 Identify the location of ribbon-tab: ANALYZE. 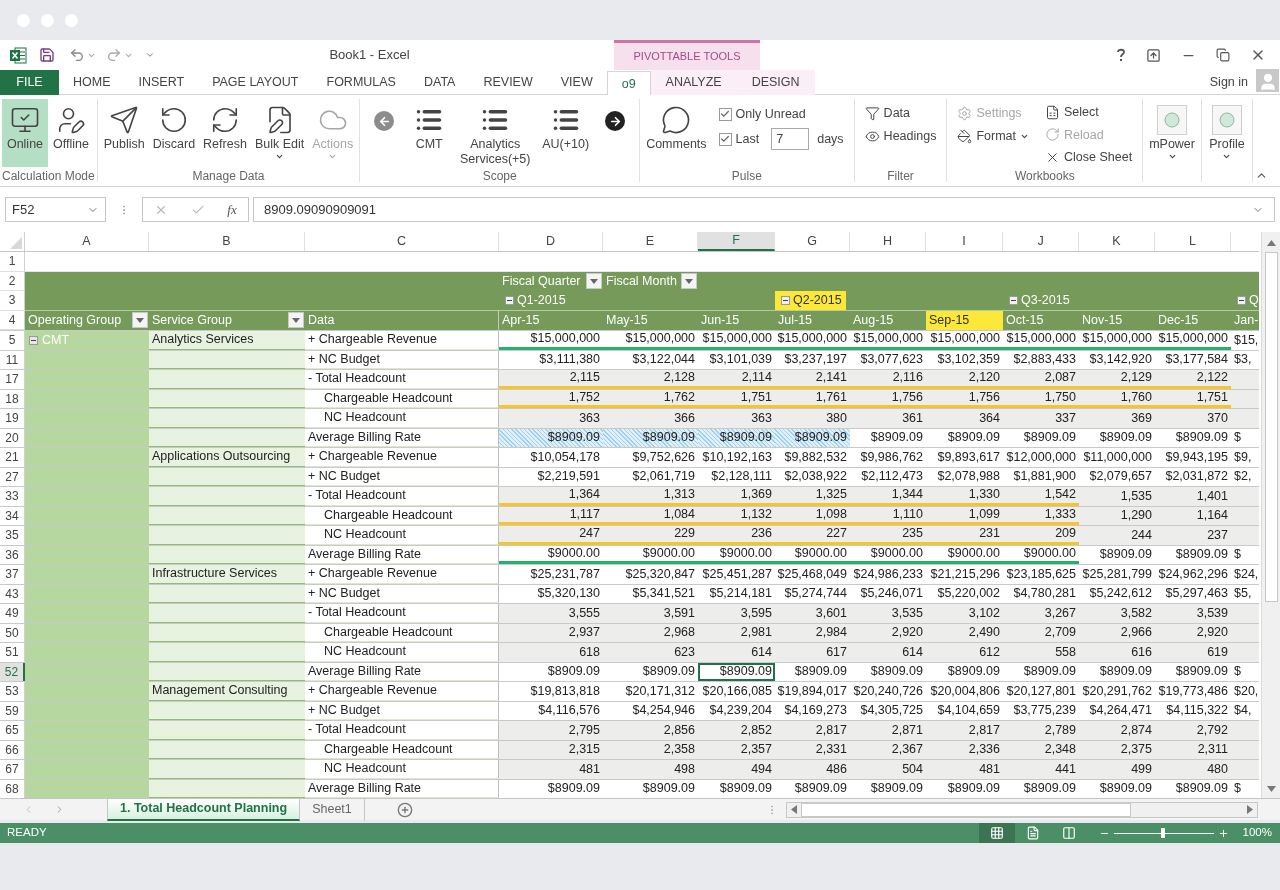
(693, 82).